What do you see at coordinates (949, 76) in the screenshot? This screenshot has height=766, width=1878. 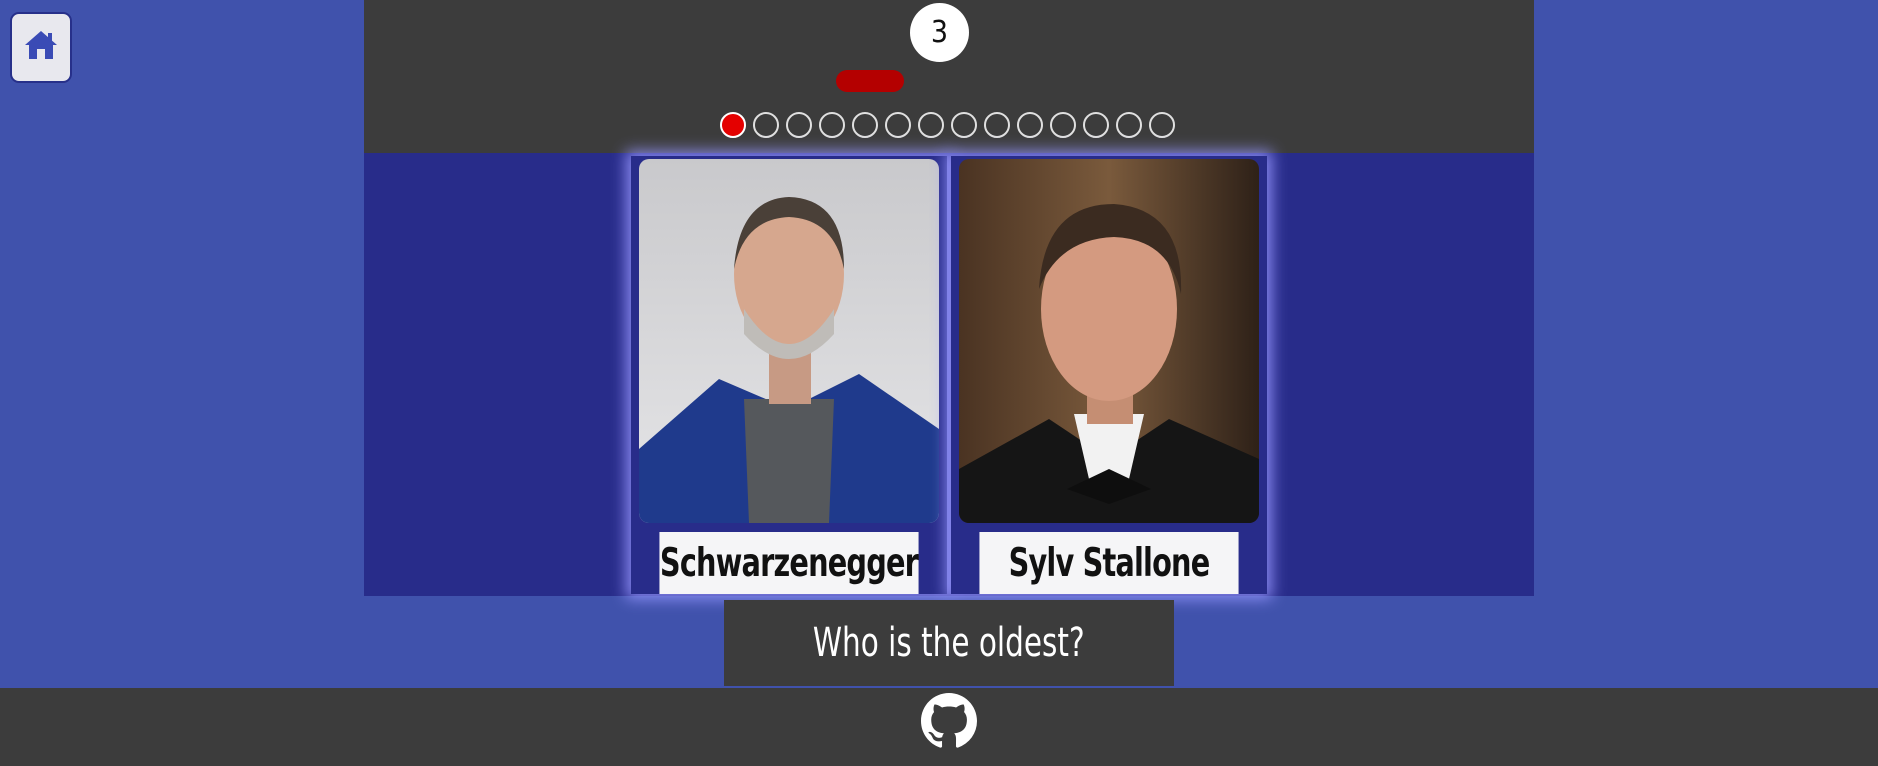 I see `game-header: 3` at bounding box center [949, 76].